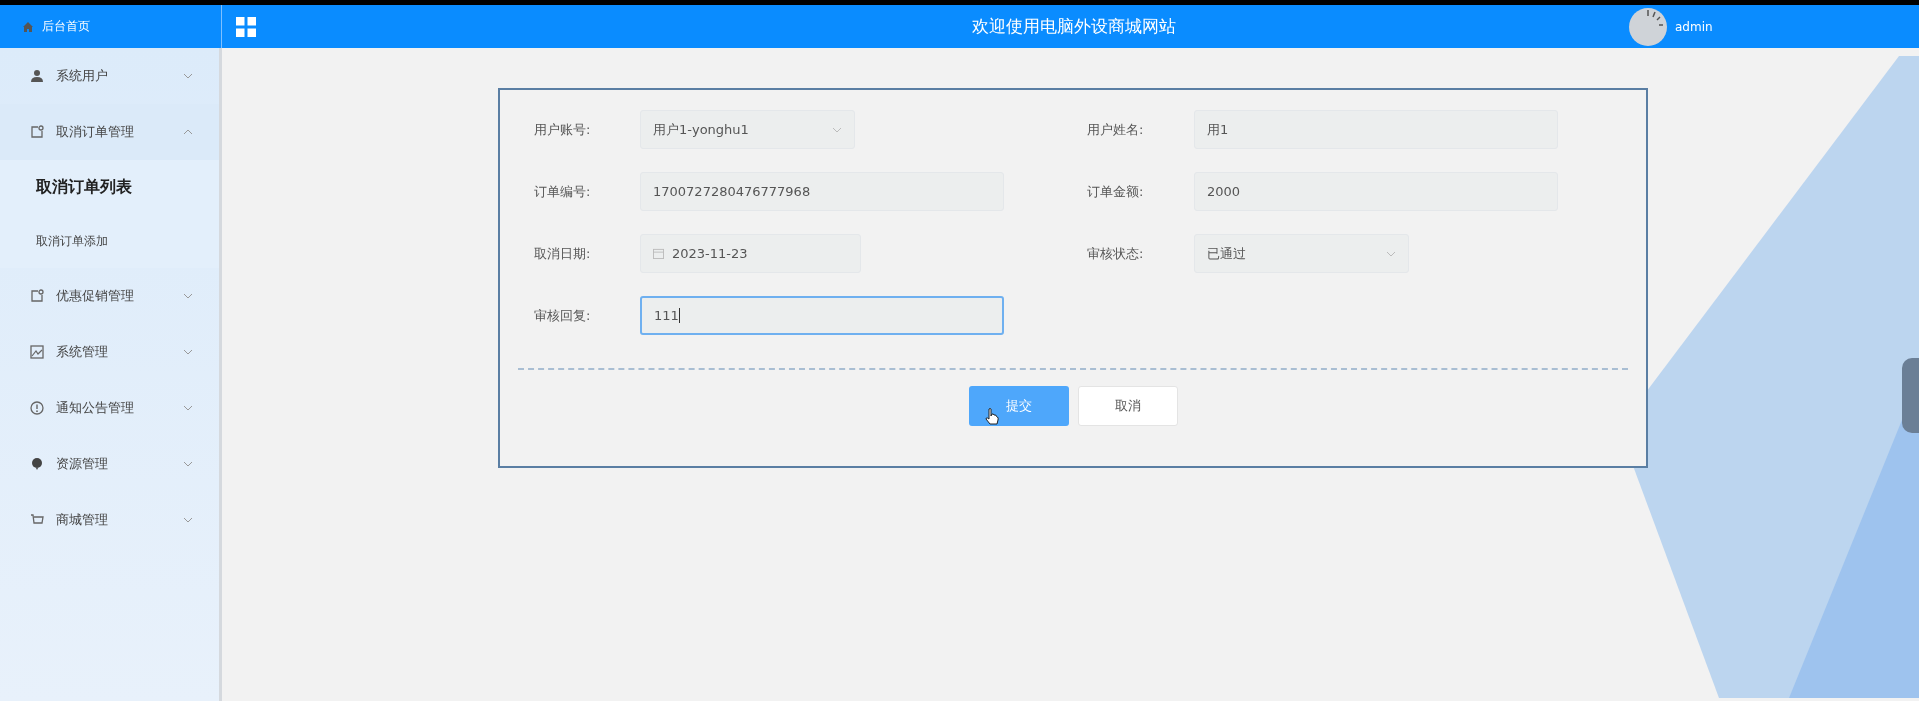 This screenshot has height=701, width=1919. Describe the element at coordinates (37, 408) in the screenshot. I see `info-icon` at that location.